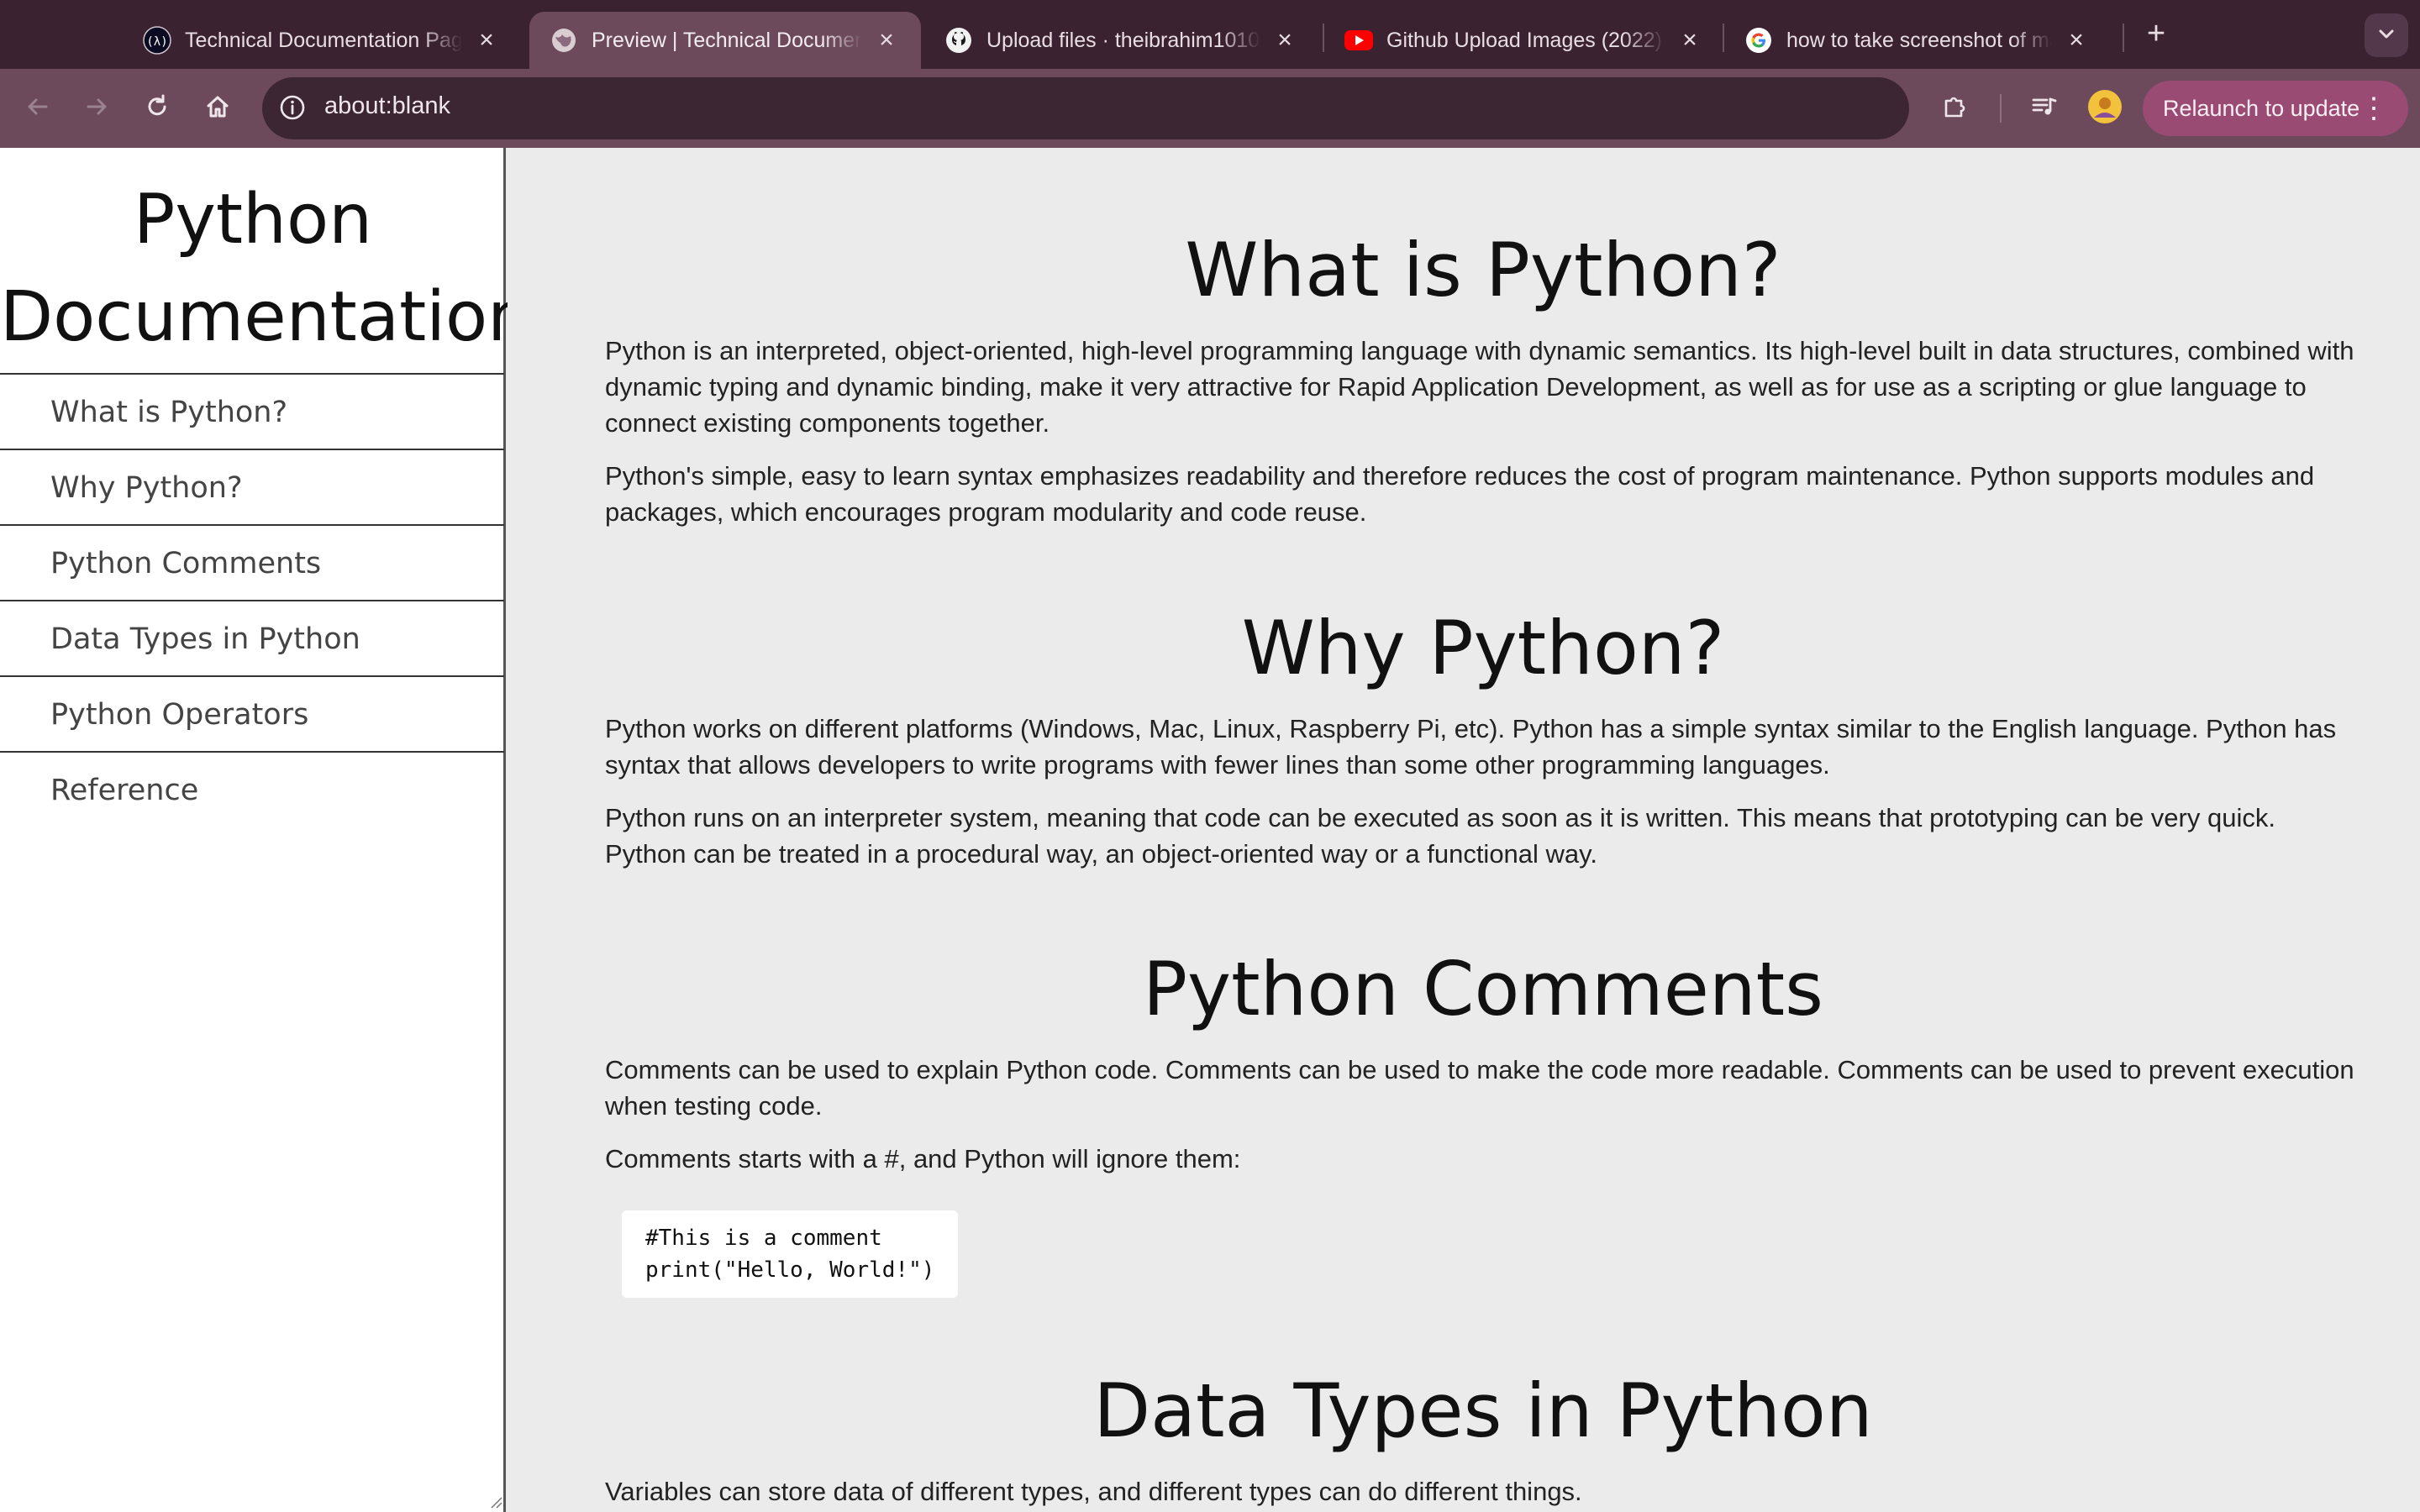 The image size is (2420, 1512). I want to click on url-text: about:blank, so click(387, 105).